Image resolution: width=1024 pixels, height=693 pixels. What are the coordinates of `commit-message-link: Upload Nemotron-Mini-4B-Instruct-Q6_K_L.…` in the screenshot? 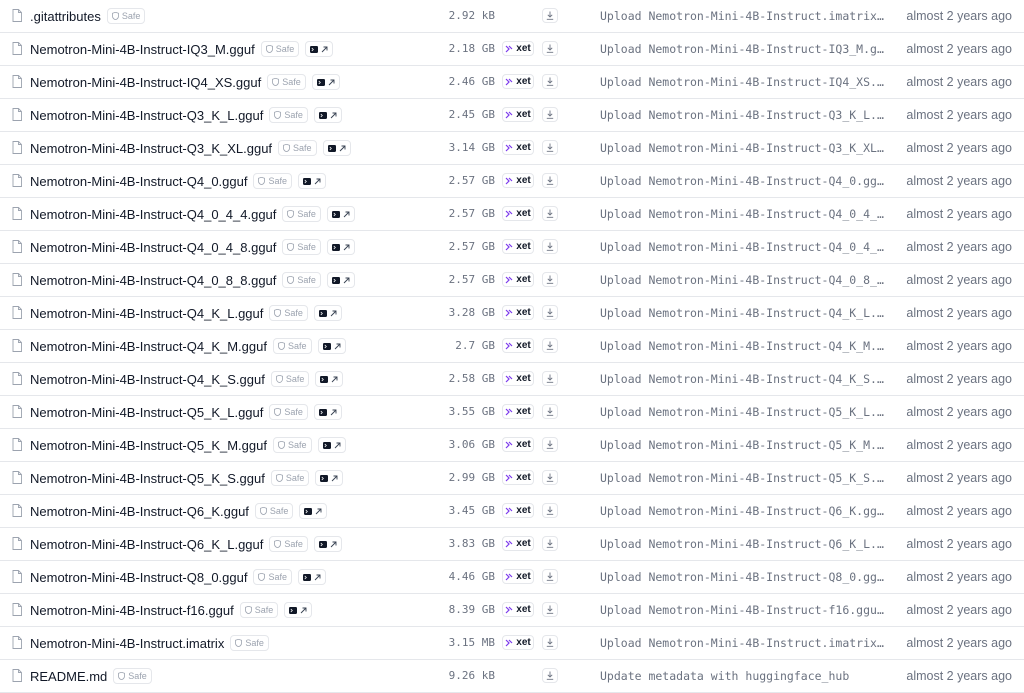 It's located at (745, 544).